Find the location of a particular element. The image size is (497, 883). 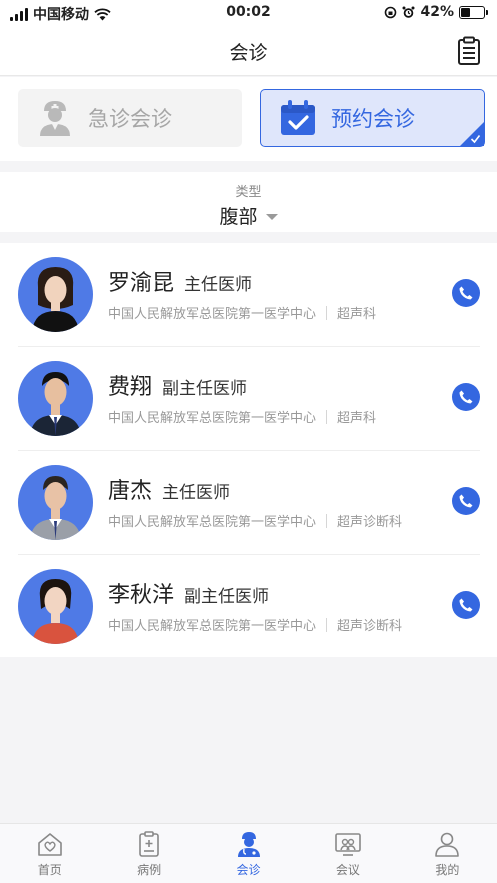

tab-meetings-label: 会议 is located at coordinates (347, 870).